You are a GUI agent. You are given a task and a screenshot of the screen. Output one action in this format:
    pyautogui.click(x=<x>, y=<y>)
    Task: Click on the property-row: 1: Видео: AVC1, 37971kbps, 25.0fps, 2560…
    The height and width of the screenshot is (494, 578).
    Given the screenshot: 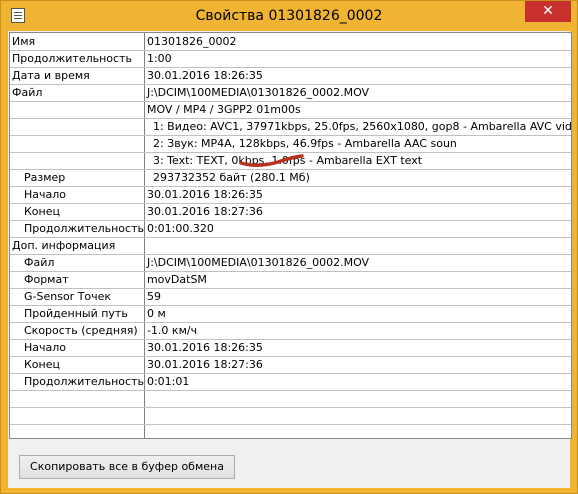 What is the action you would take?
    pyautogui.click(x=290, y=127)
    